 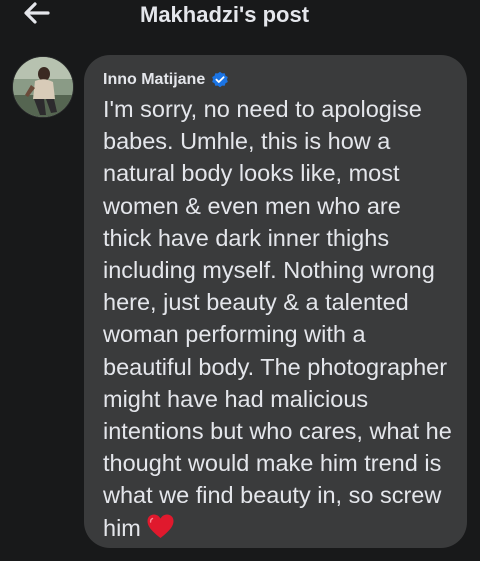 I want to click on comment-header: Inno Matijane, so click(x=278, y=80).